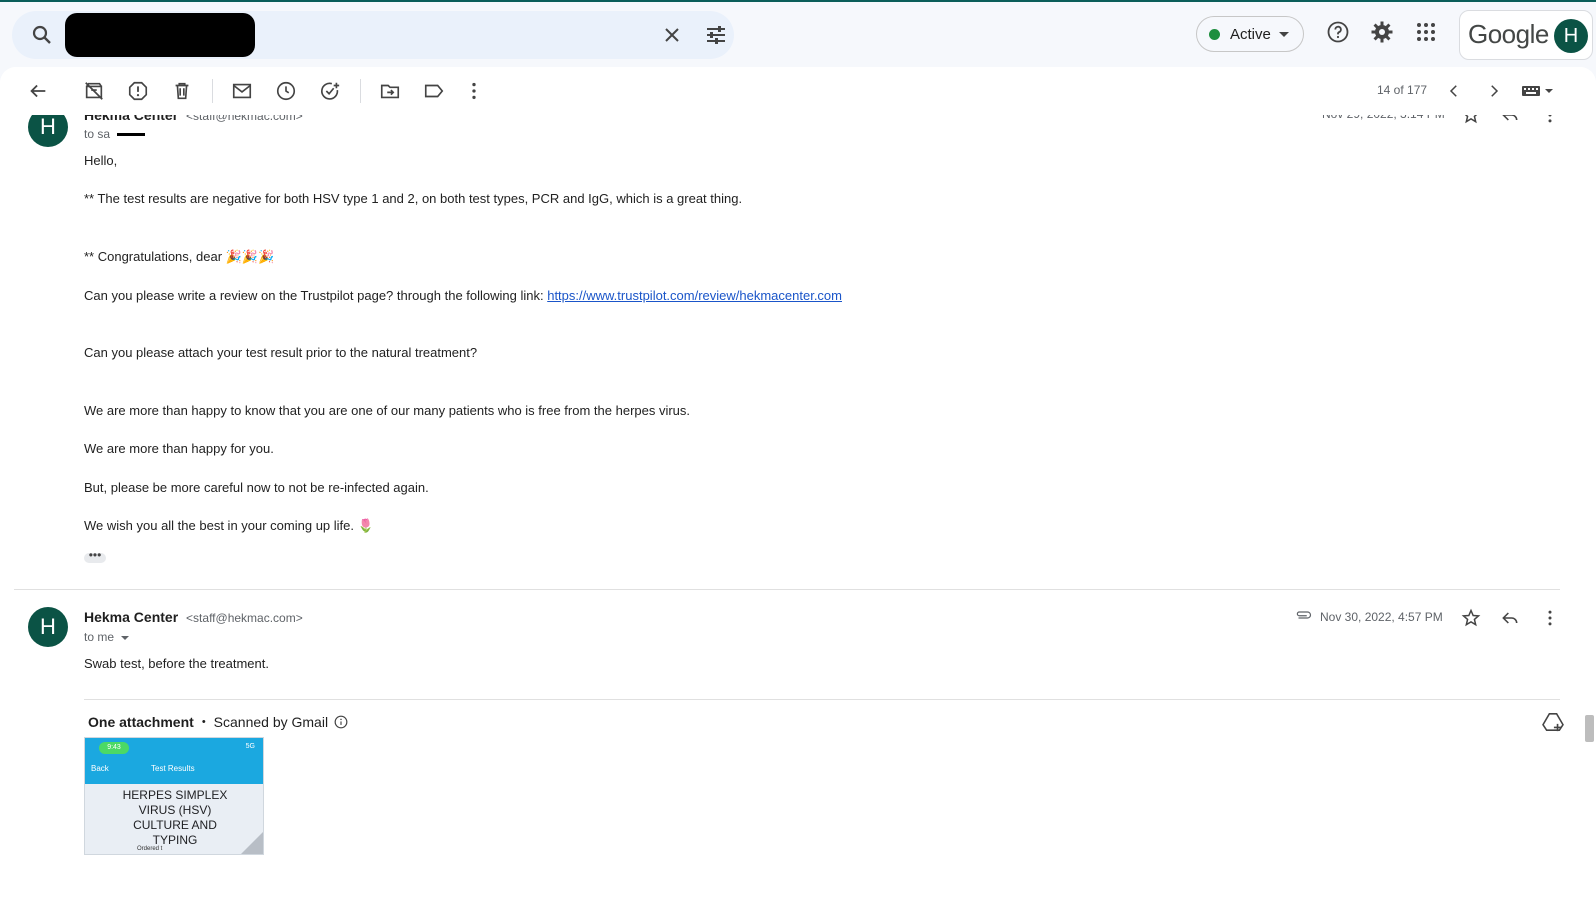  Describe the element at coordinates (100, 768) in the screenshot. I see `thumbnail-back: Back` at that location.